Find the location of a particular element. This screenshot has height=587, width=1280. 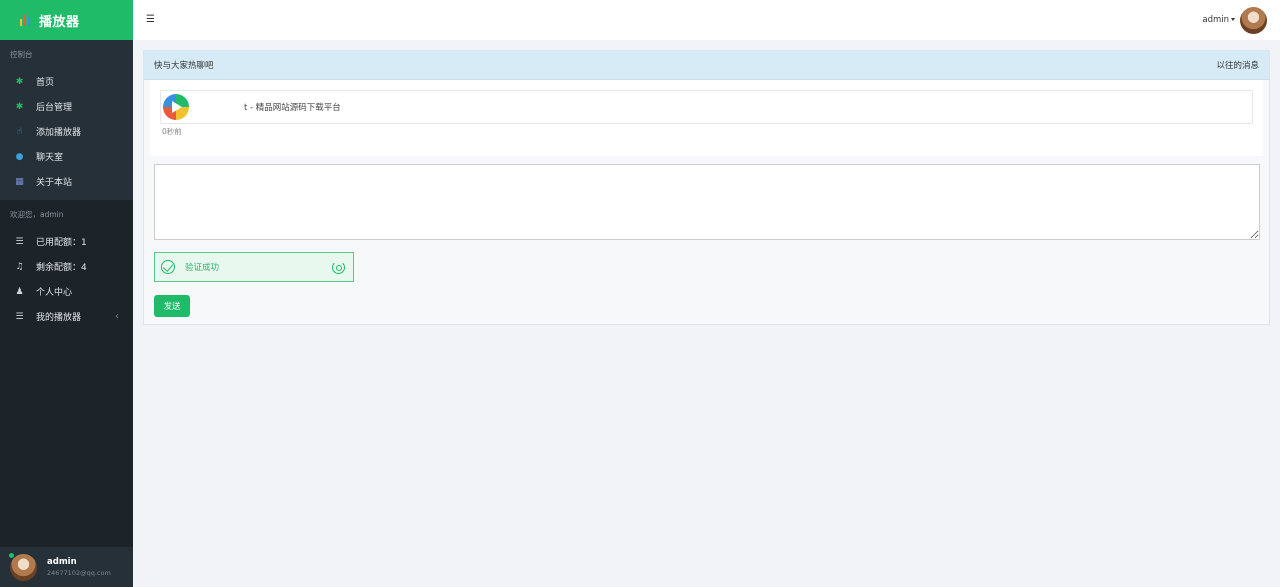

sidebar-item-label: 我的播放器 is located at coordinates (59, 318).